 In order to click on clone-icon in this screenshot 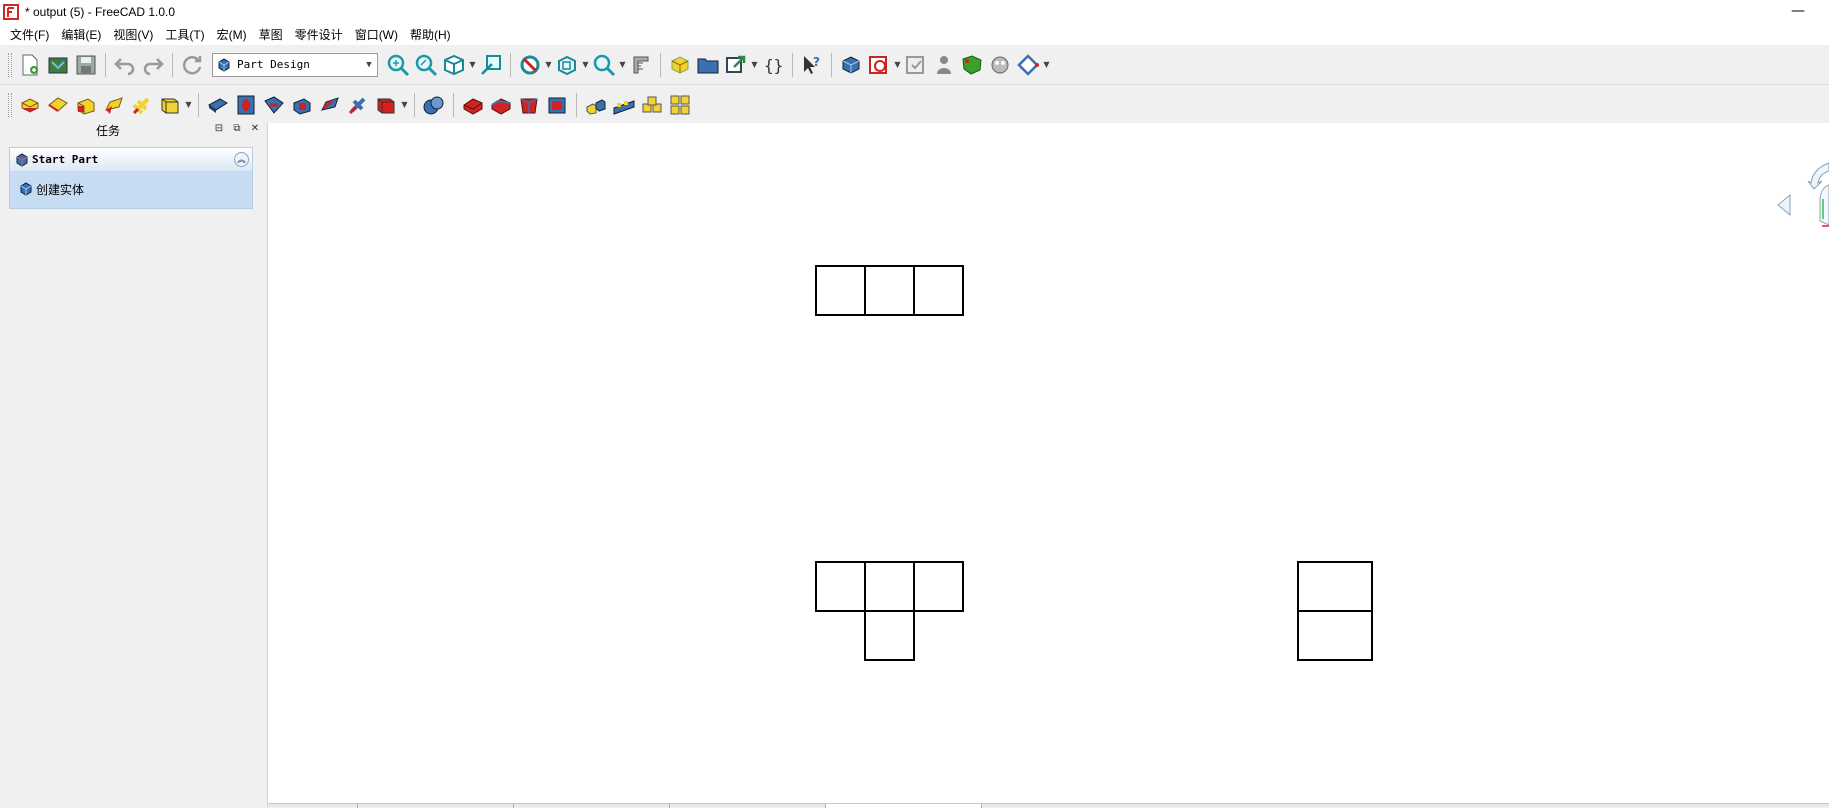, I will do `click(944, 65)`.